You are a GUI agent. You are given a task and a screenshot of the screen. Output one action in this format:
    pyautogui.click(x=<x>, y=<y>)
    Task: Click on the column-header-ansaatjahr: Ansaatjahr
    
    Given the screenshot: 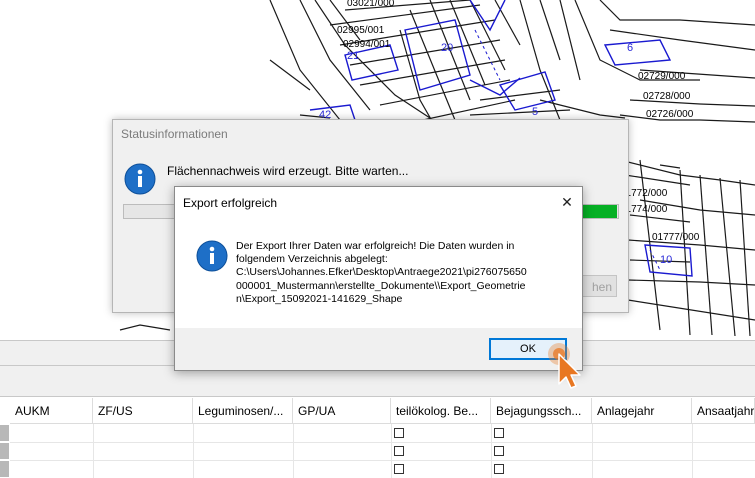 What is the action you would take?
    pyautogui.click(x=723, y=411)
    